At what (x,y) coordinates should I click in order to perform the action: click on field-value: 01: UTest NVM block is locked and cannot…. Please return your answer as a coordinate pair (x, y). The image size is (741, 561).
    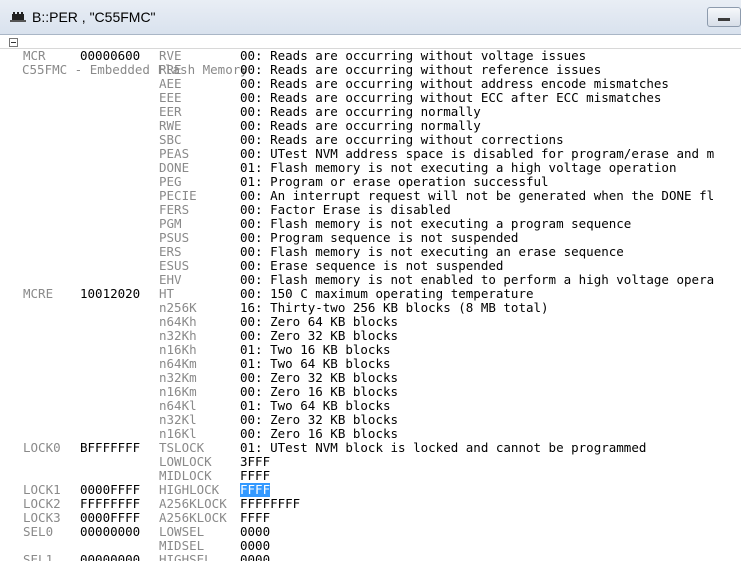
    Looking at the image, I should click on (443, 448).